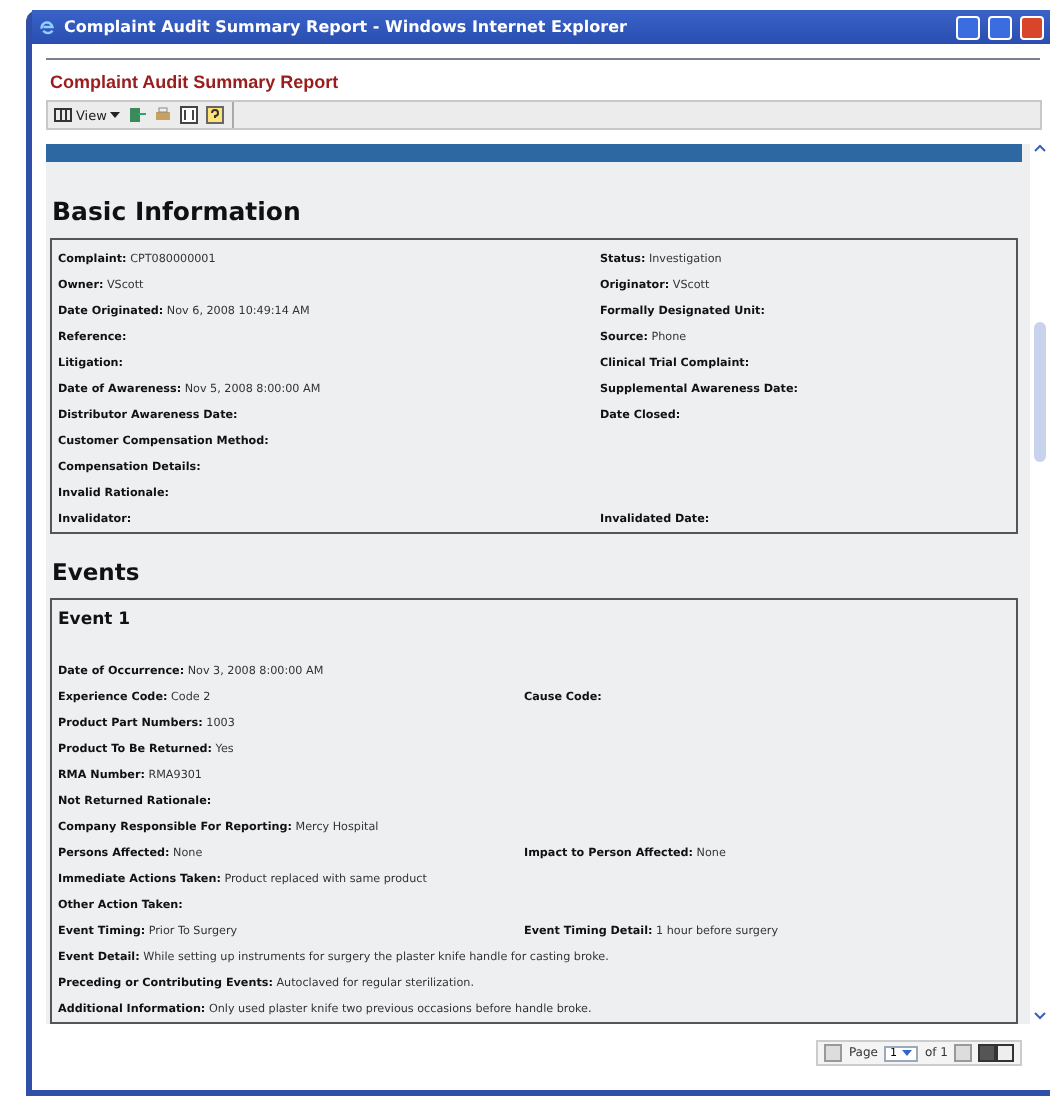  Describe the element at coordinates (215, 115) in the screenshot. I see `help-icon` at that location.